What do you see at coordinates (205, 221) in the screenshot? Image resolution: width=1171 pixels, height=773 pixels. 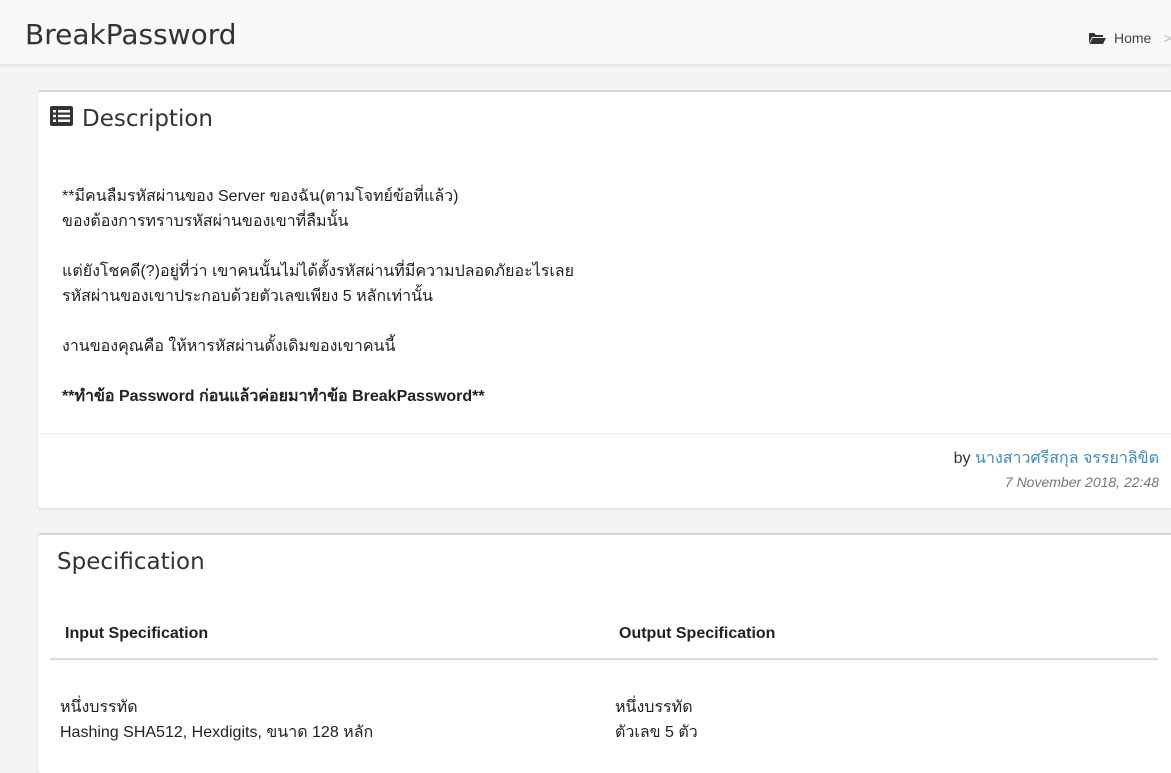 I see `description-line: ของต้องการทราบรหัสผ่านของเขาที่ลืมนั้น` at bounding box center [205, 221].